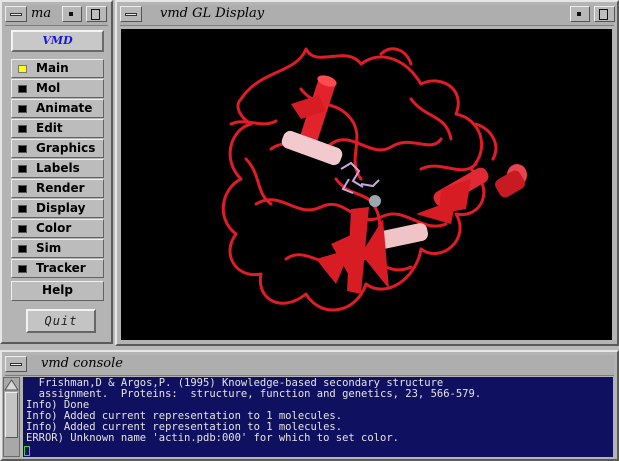  Describe the element at coordinates (54, 228) in the screenshot. I see `menu-item-label: Color` at that location.